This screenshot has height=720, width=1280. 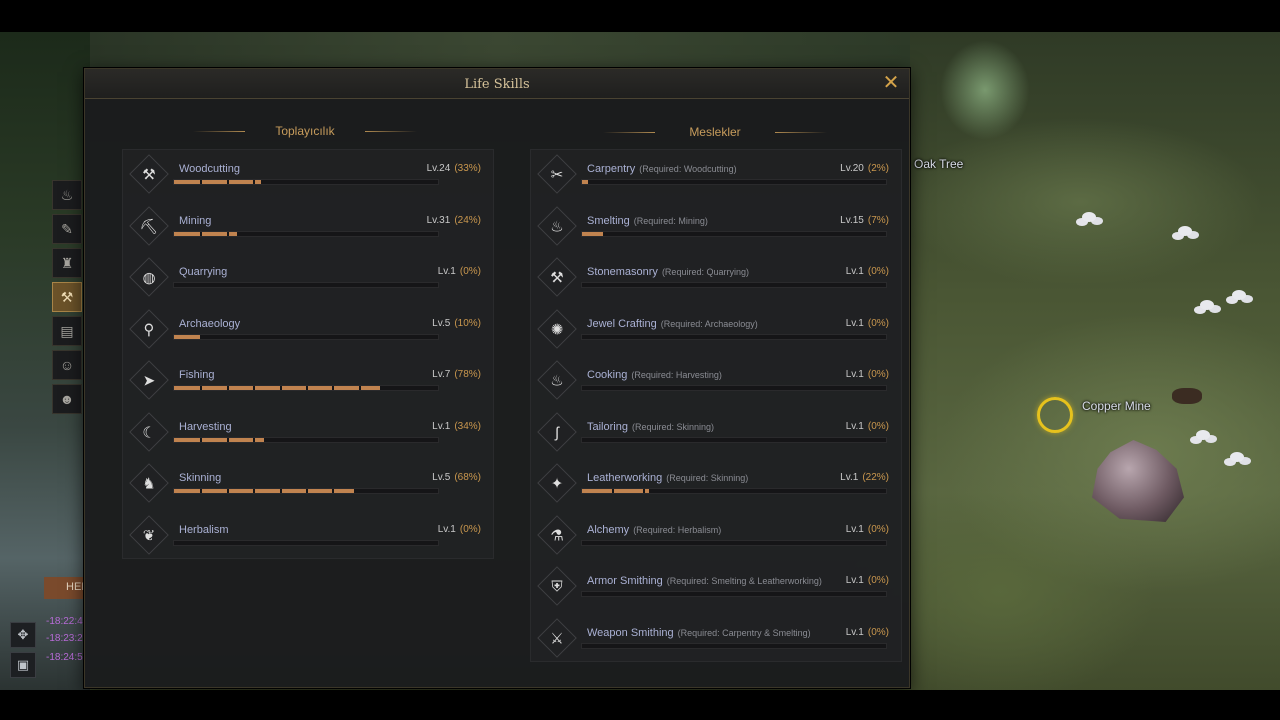 I want to click on skill-name-text: Leatherworking, so click(x=625, y=478).